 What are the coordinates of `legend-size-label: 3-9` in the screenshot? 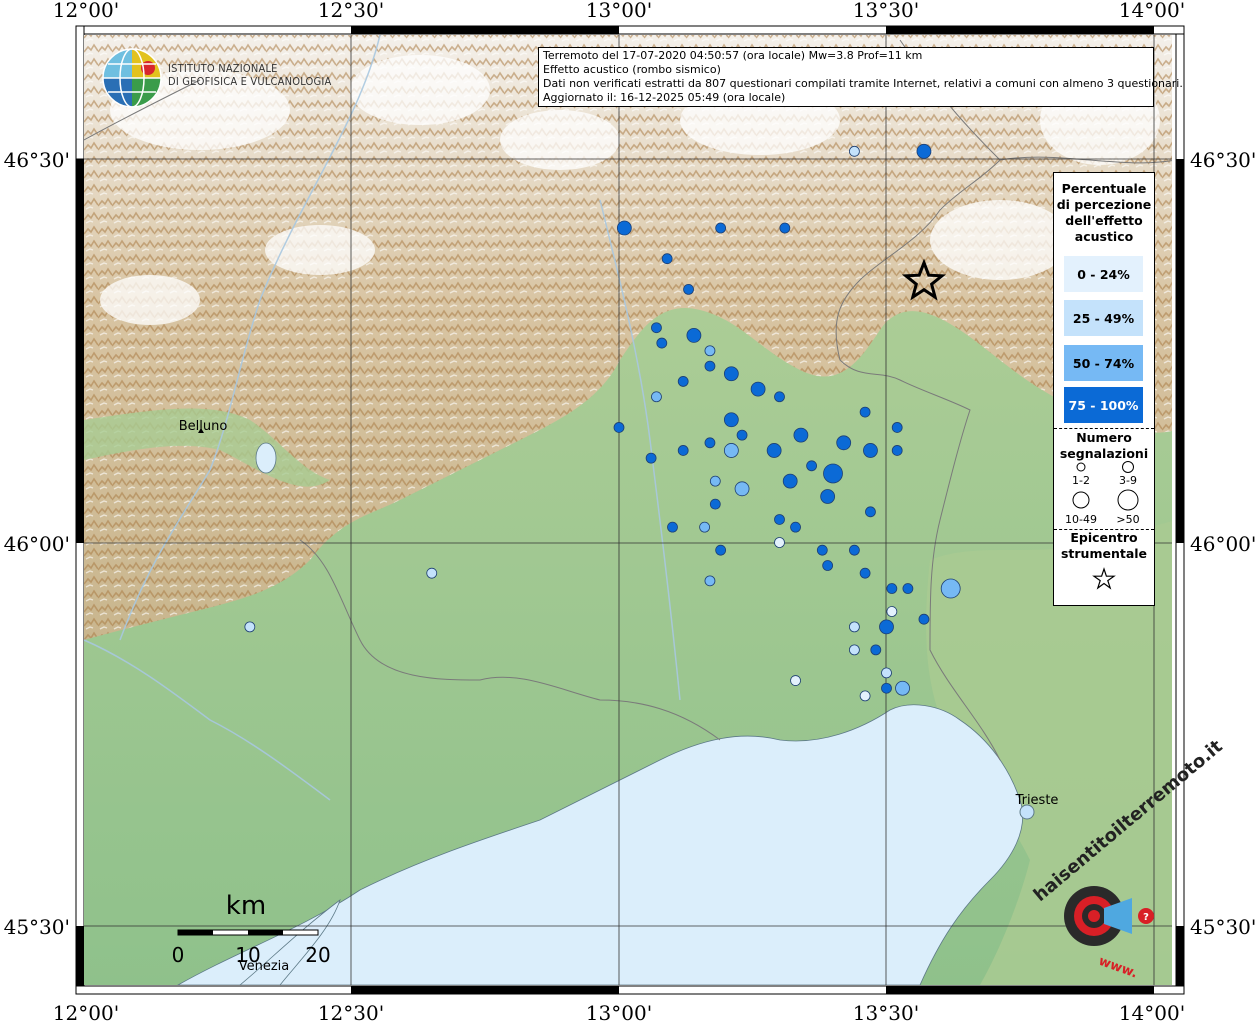 It's located at (1128, 480).